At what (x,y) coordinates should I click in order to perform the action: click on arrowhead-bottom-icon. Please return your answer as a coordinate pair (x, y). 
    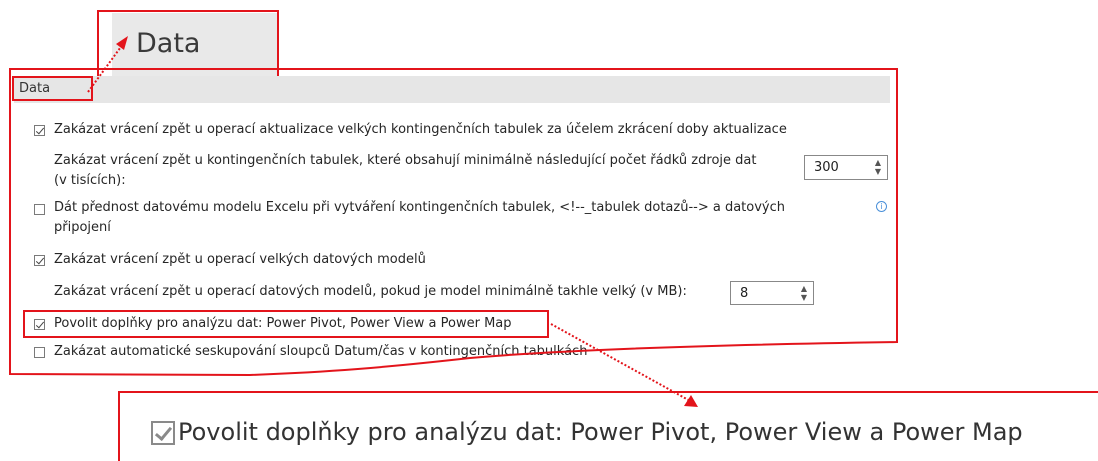
    Looking at the image, I should click on (691, 401).